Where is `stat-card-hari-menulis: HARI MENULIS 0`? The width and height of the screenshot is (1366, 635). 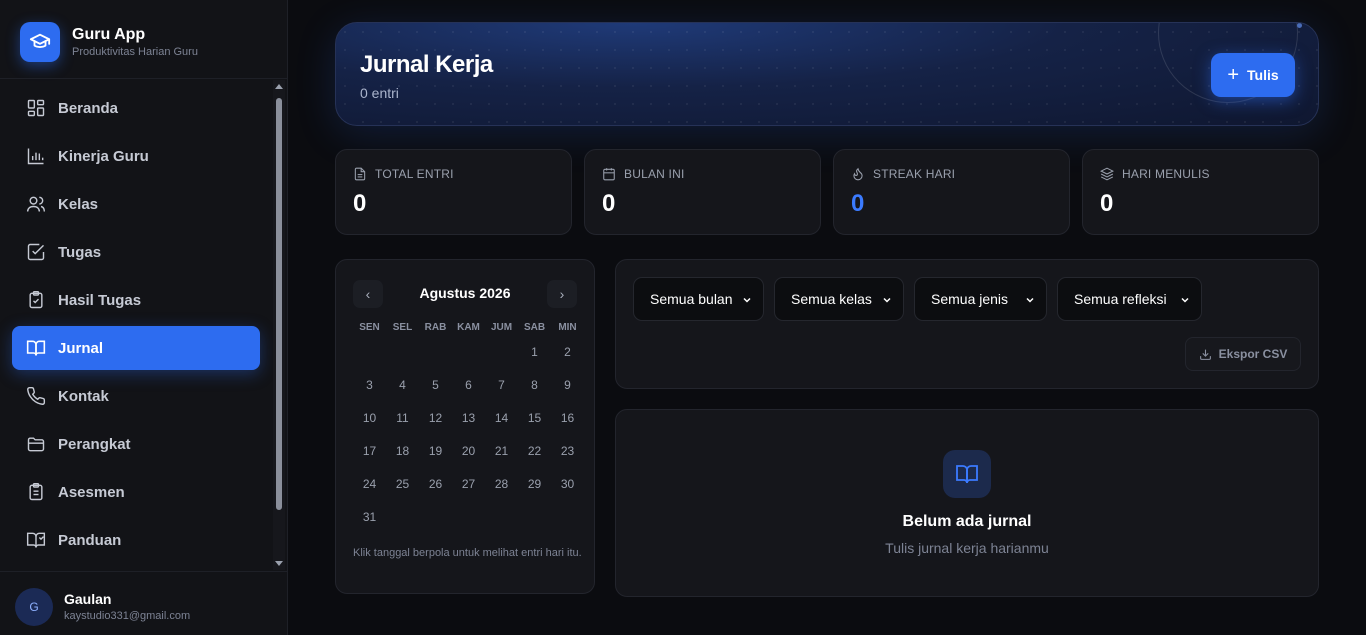
stat-card-hari-menulis: HARI MENULIS 0 is located at coordinates (1200, 192).